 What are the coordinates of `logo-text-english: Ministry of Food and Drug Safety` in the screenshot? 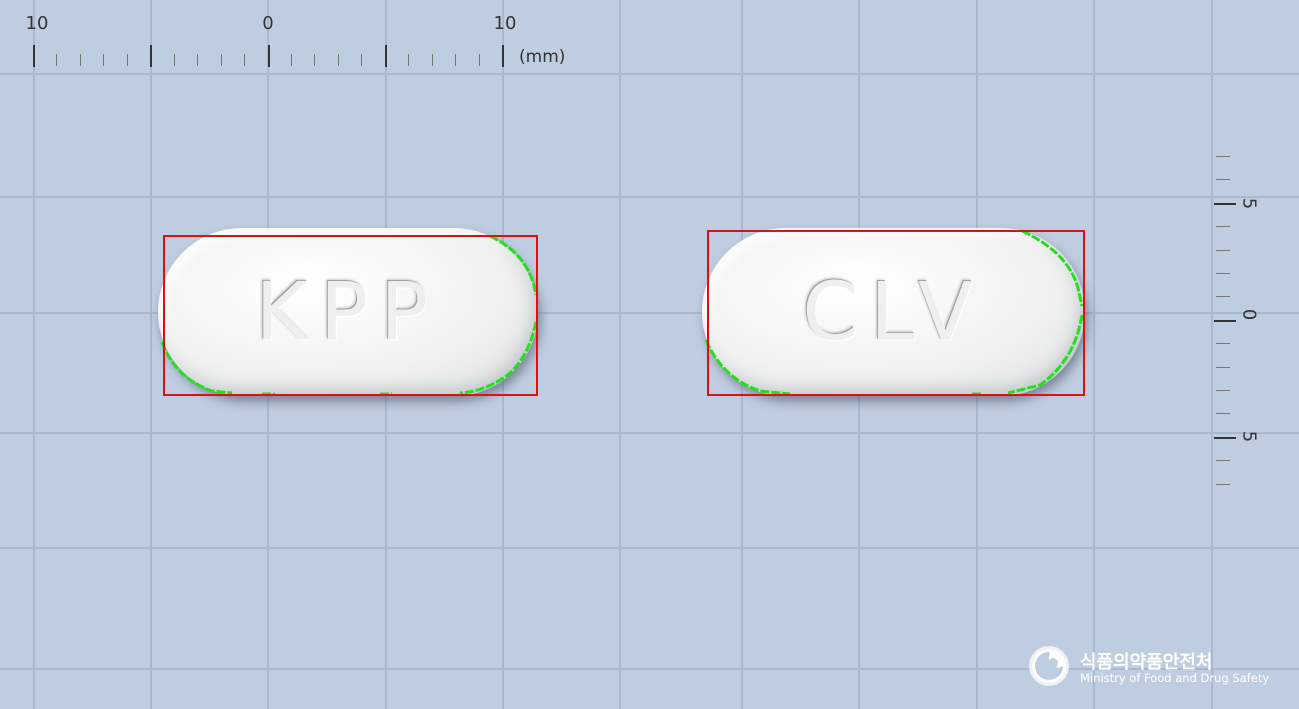 It's located at (1175, 678).